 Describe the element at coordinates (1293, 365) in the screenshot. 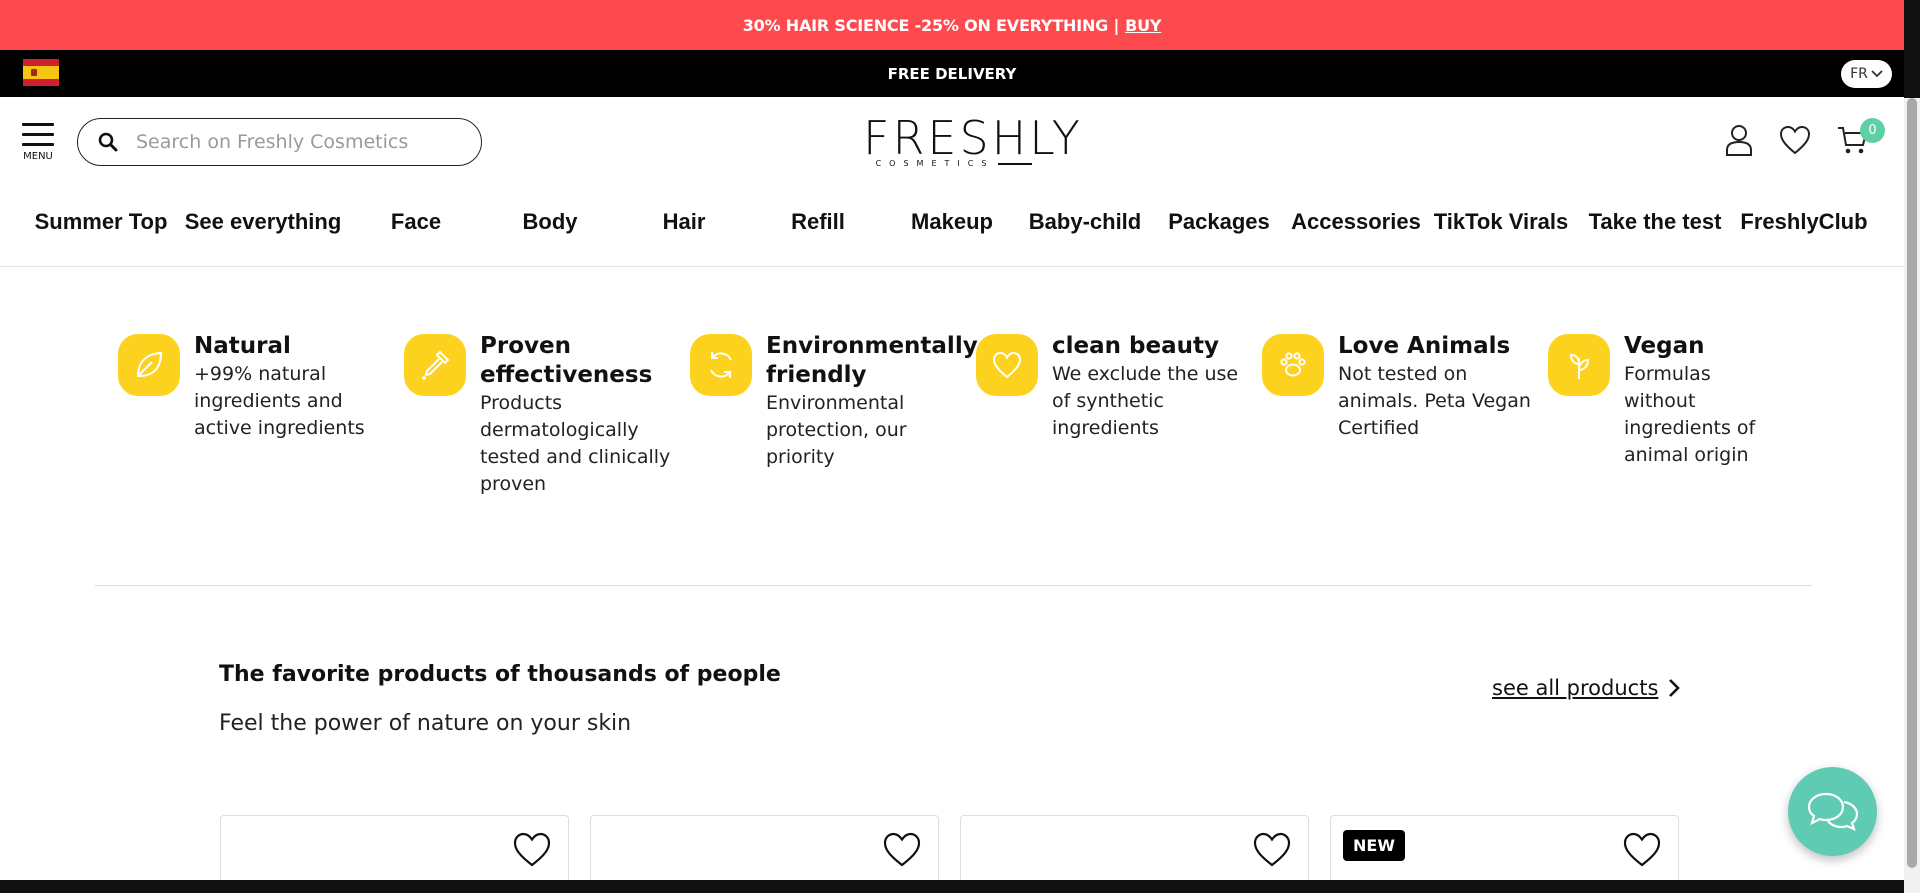

I see `paw-icon` at that location.